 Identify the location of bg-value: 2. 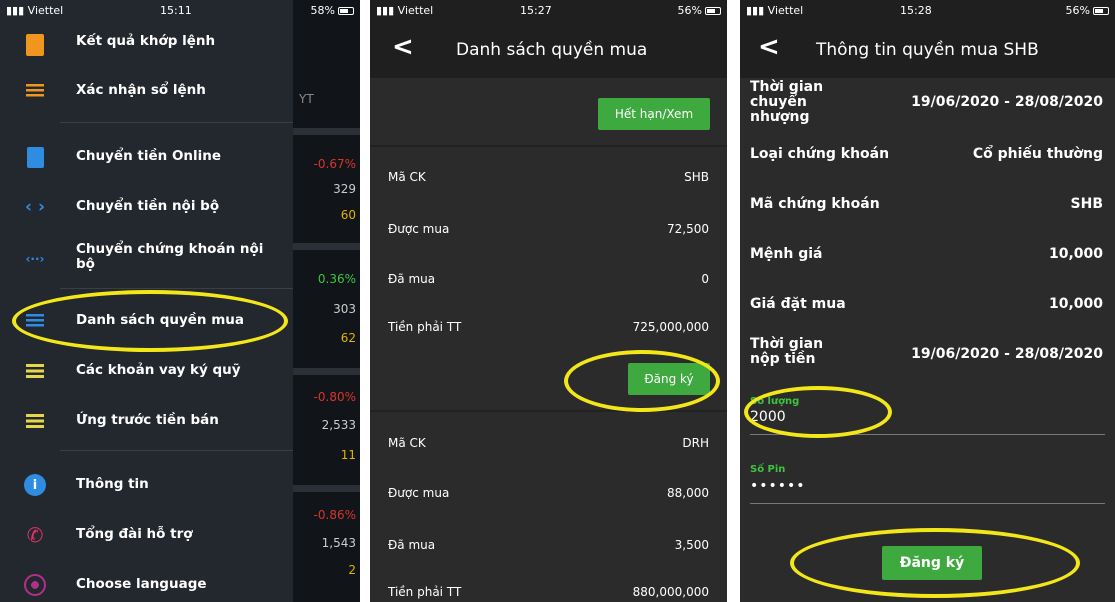
(352, 570).